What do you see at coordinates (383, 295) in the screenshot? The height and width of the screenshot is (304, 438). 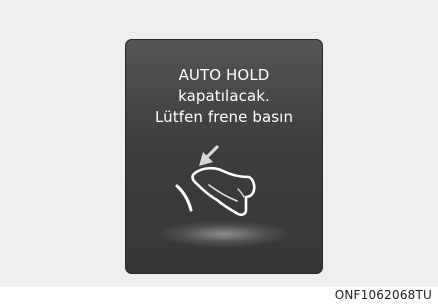 I see `figure-code-caption: ONF1062068TU` at bounding box center [383, 295].